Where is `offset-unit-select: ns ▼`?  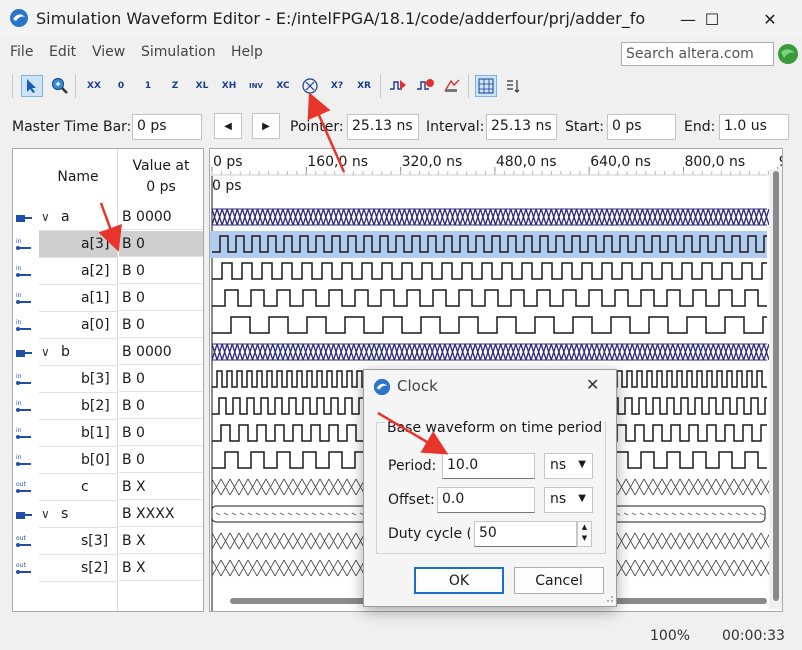
offset-unit-select: ns ▼ is located at coordinates (568, 500).